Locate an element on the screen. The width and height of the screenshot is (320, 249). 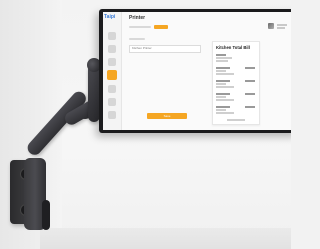
user-name is located at coordinates (282, 25).